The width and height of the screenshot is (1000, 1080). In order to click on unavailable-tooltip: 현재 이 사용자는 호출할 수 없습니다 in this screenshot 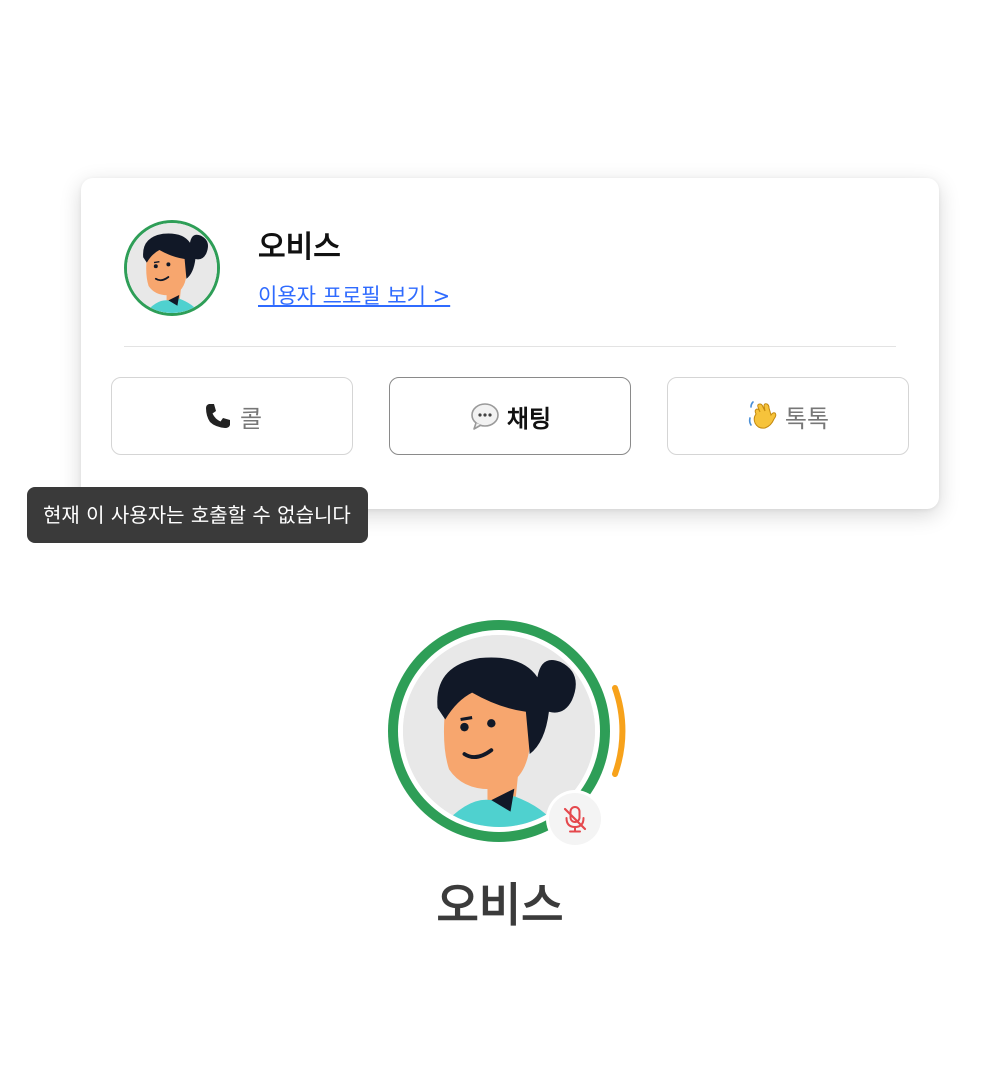, I will do `click(197, 515)`.